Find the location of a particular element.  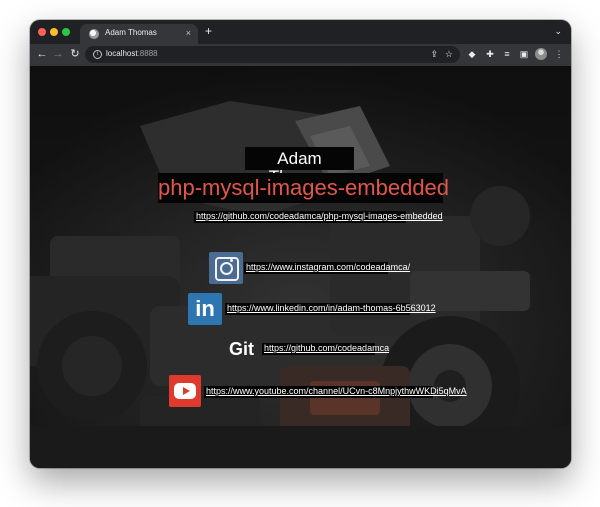

avatar is located at coordinates (541, 54).